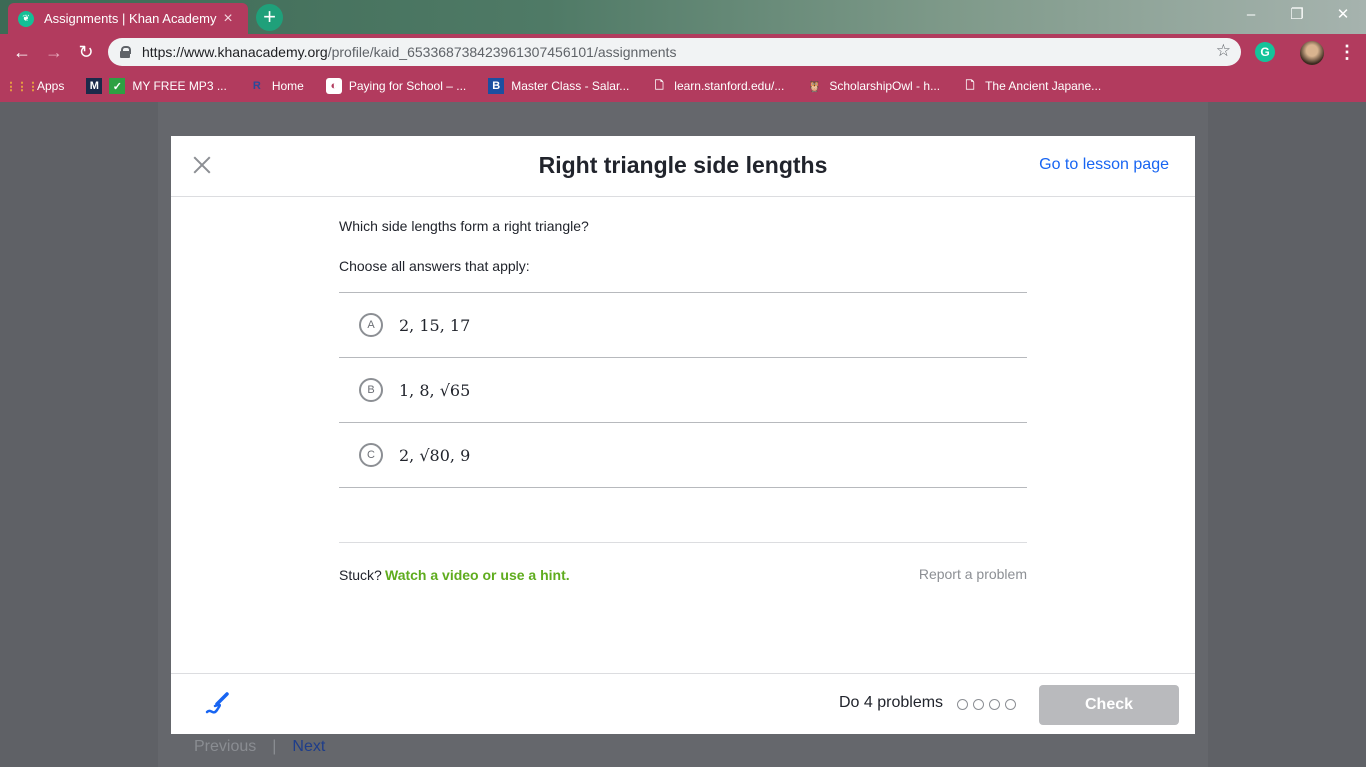 The height and width of the screenshot is (767, 1366). I want to click on choice-b: B 1, 8, √65, so click(683, 390).